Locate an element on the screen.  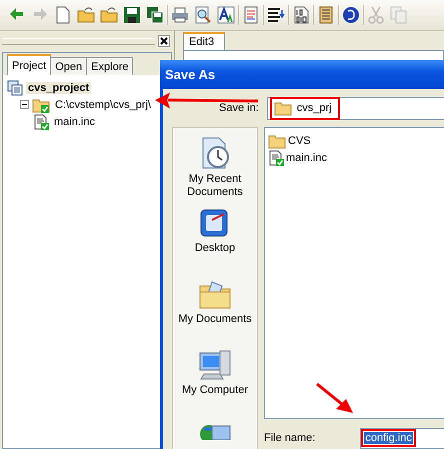
tree-item: C:\cvstemp\cvs_prj\ is located at coordinates (103, 104).